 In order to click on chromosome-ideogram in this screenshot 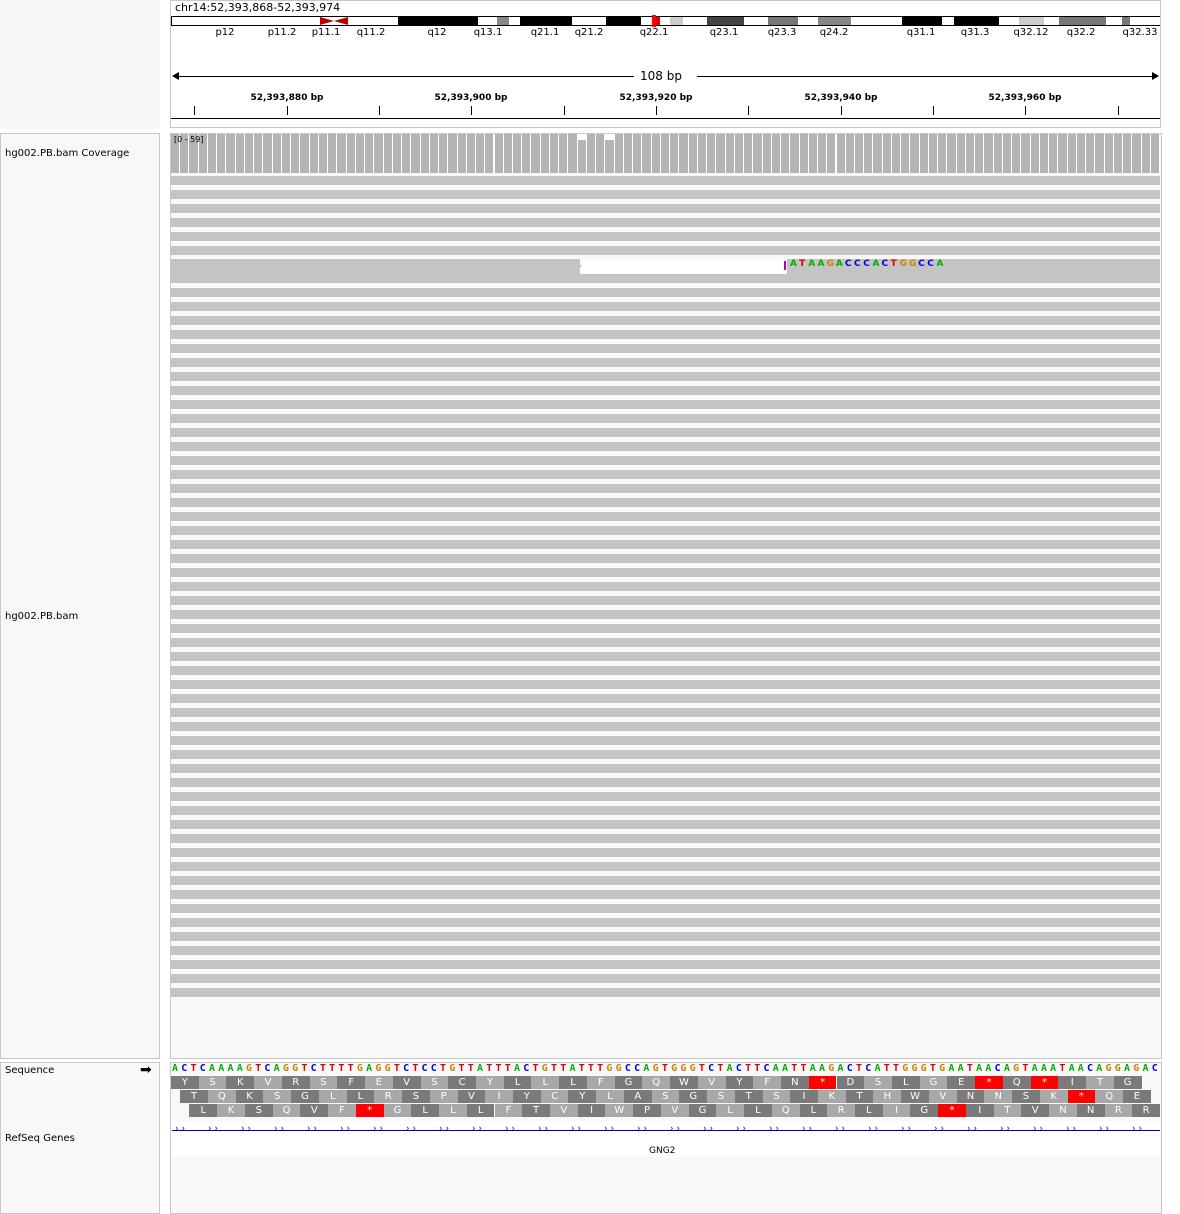, I will do `click(665, 21)`.